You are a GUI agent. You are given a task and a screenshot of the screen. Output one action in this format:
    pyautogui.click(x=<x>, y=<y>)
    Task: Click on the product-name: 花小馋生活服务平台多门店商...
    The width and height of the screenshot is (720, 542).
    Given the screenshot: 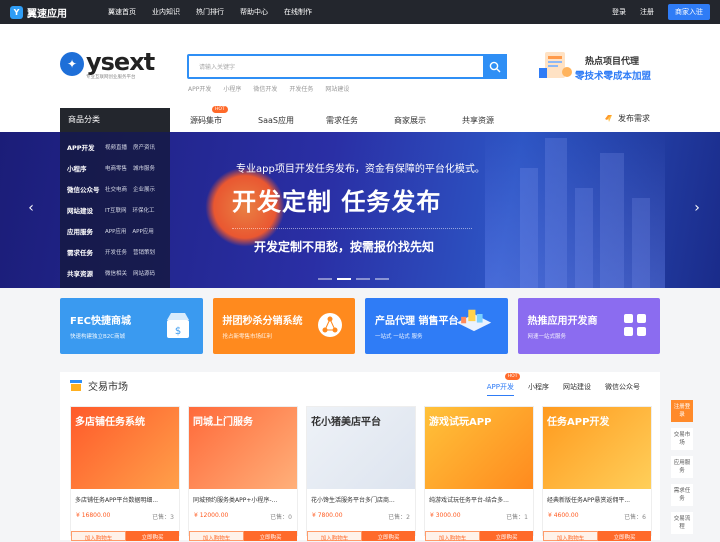 What is the action you would take?
    pyautogui.click(x=361, y=496)
    